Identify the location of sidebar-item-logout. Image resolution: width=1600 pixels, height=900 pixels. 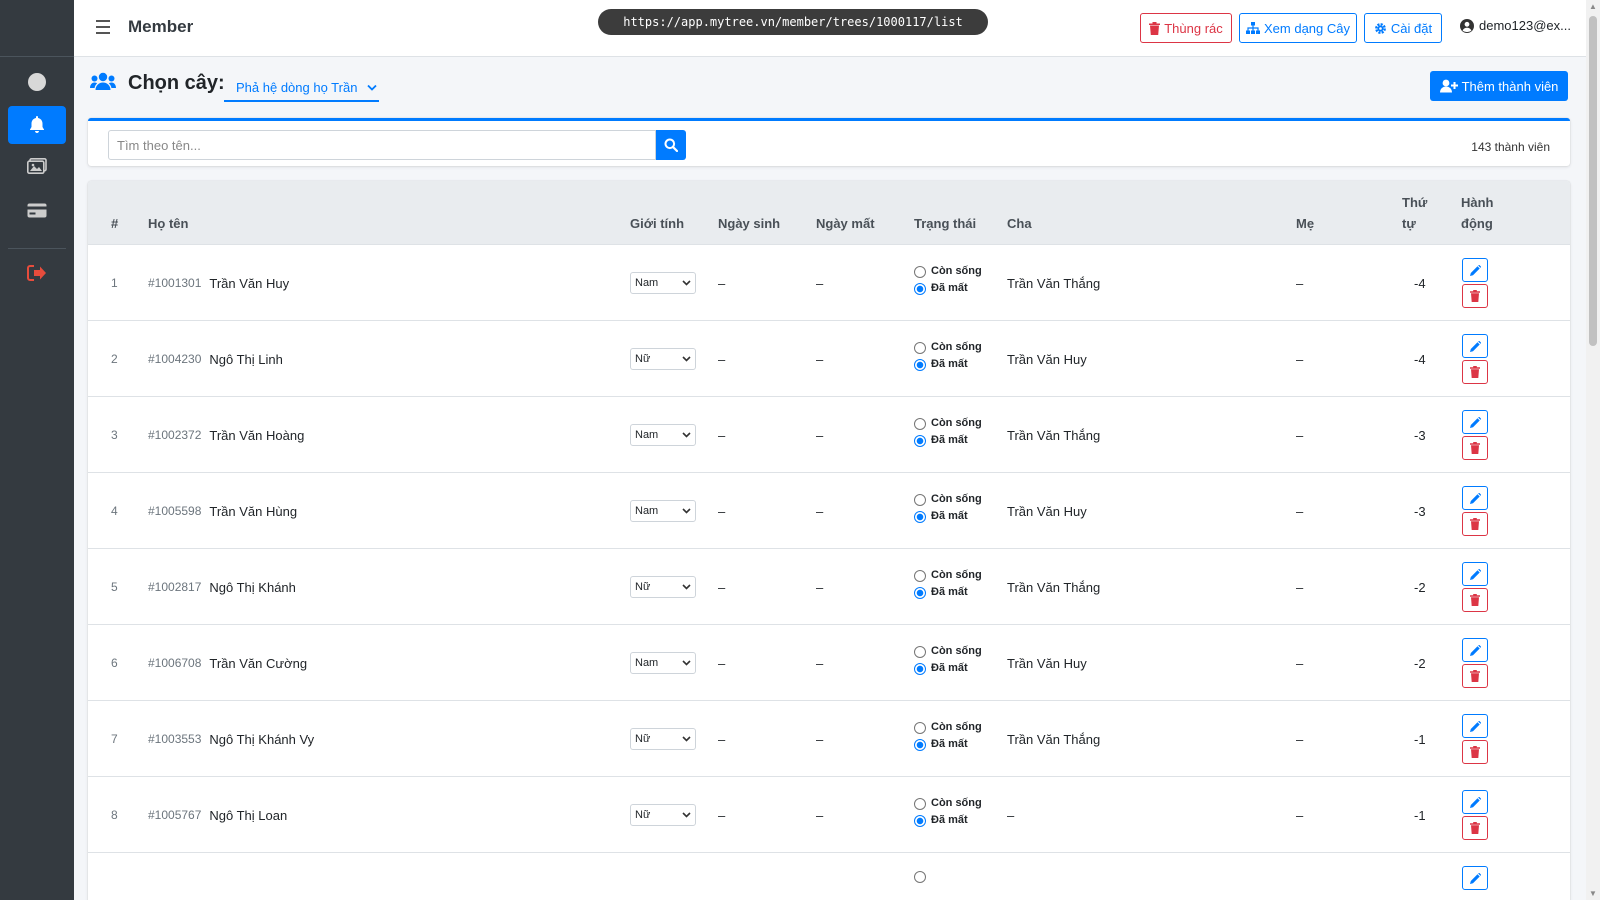
(37, 273).